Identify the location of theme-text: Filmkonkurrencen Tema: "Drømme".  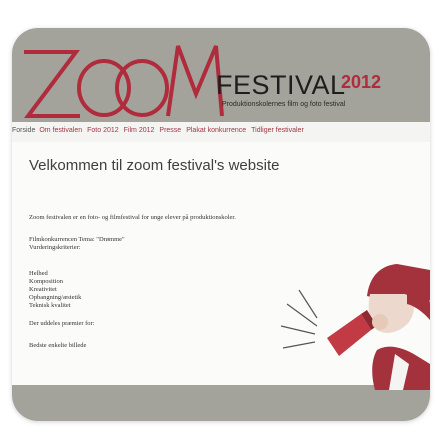
(77, 239).